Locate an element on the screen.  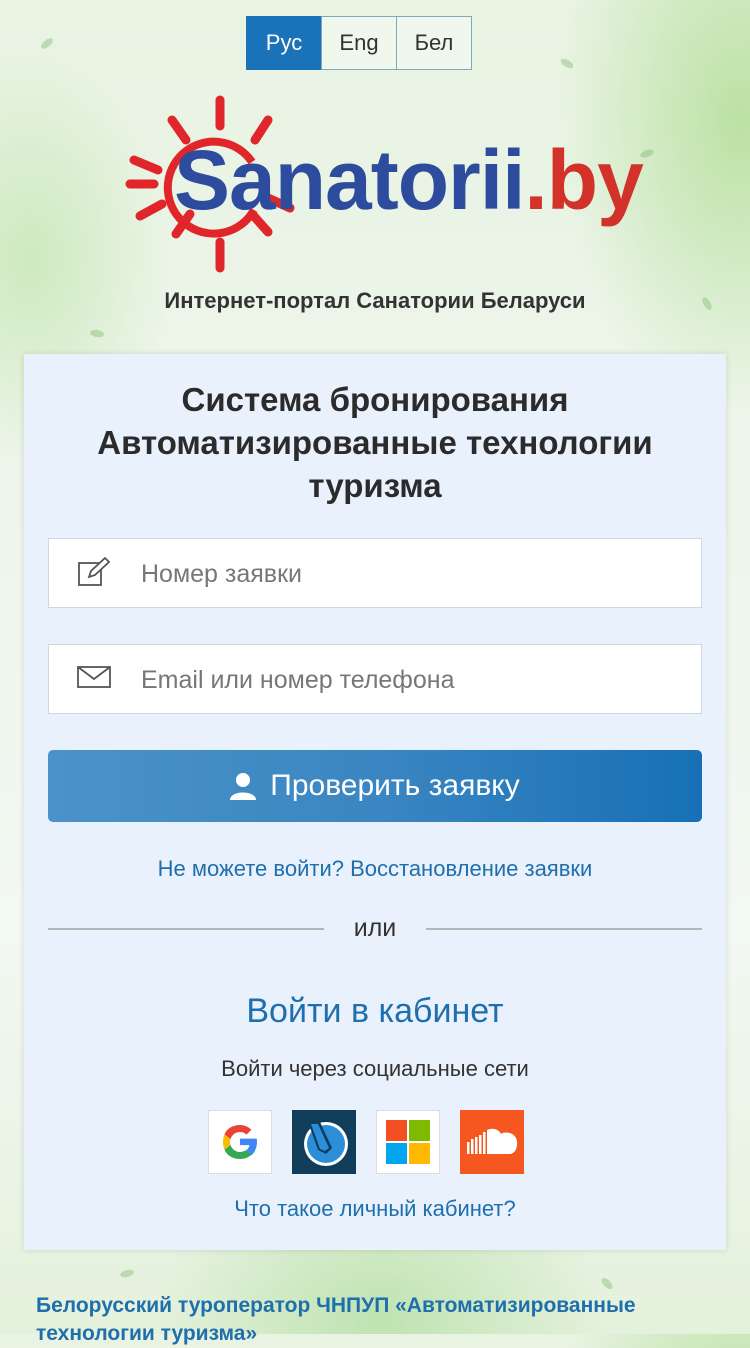
lang-be-button: Бел is located at coordinates (434, 43).